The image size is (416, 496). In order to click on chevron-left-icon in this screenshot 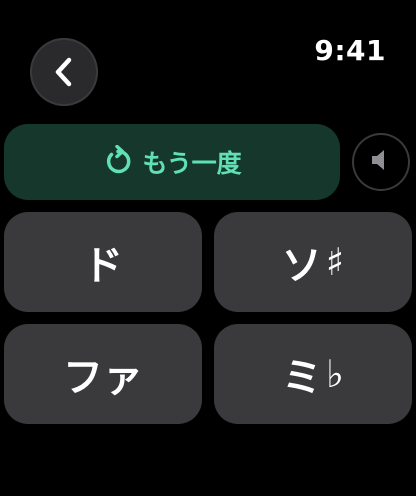, I will do `click(64, 72)`.